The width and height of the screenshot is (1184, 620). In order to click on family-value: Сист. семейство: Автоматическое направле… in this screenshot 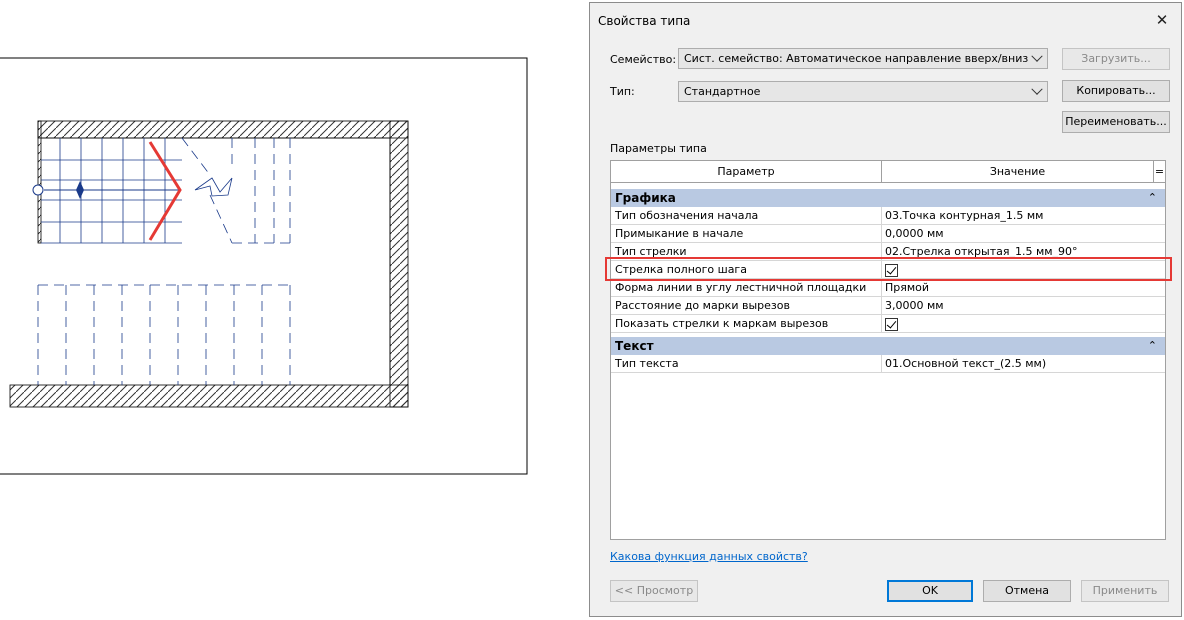, I will do `click(856, 58)`.